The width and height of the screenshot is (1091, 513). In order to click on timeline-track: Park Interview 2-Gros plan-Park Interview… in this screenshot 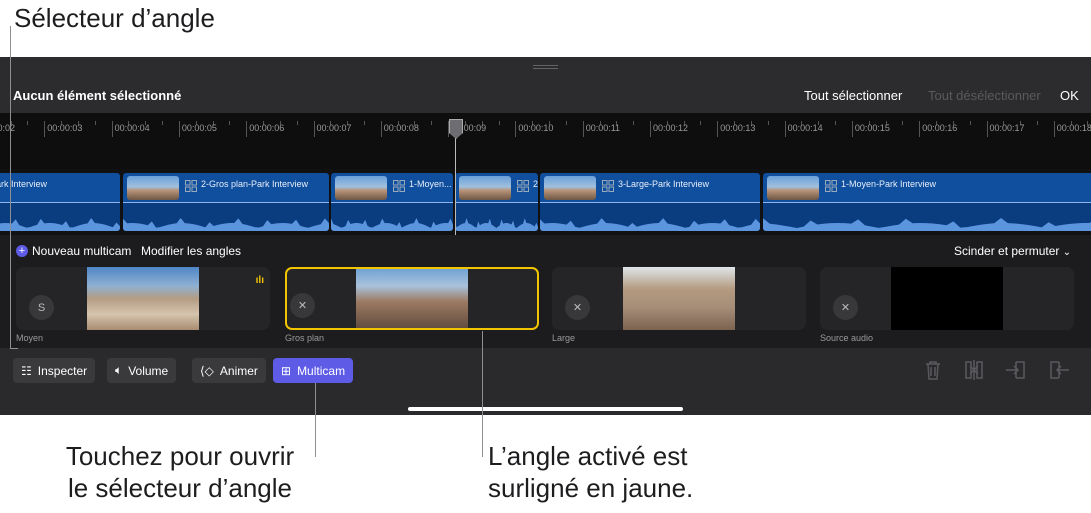, I will do `click(545, 202)`.